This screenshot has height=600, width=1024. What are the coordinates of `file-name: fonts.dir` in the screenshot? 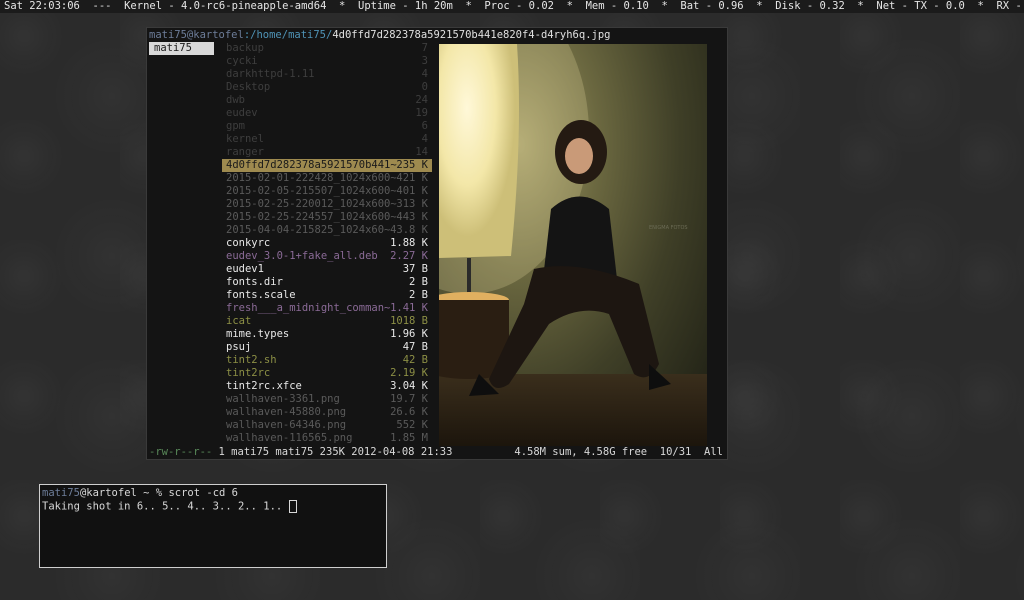 It's located at (254, 282).